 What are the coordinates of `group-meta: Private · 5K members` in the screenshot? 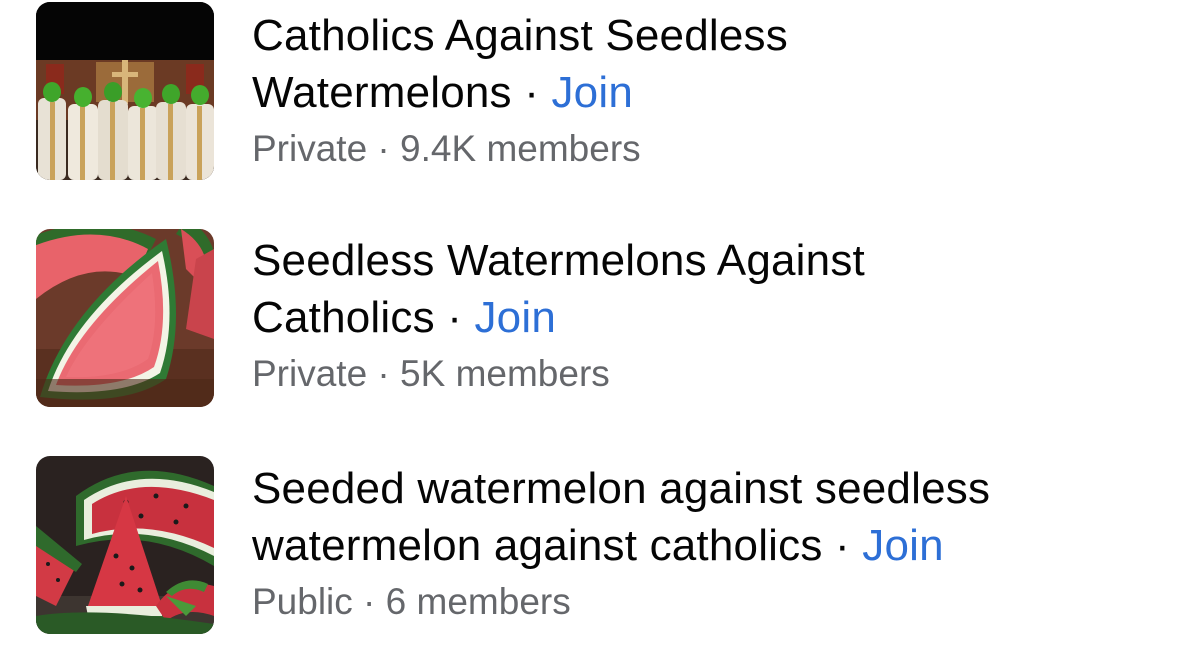 It's located at (702, 374).